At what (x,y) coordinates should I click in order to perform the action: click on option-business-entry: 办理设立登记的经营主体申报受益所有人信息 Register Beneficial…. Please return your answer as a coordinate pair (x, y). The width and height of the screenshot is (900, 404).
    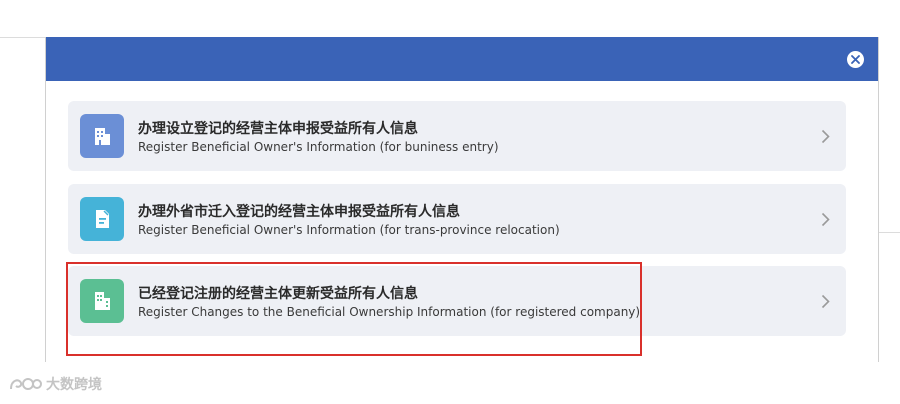
    Looking at the image, I should click on (457, 136).